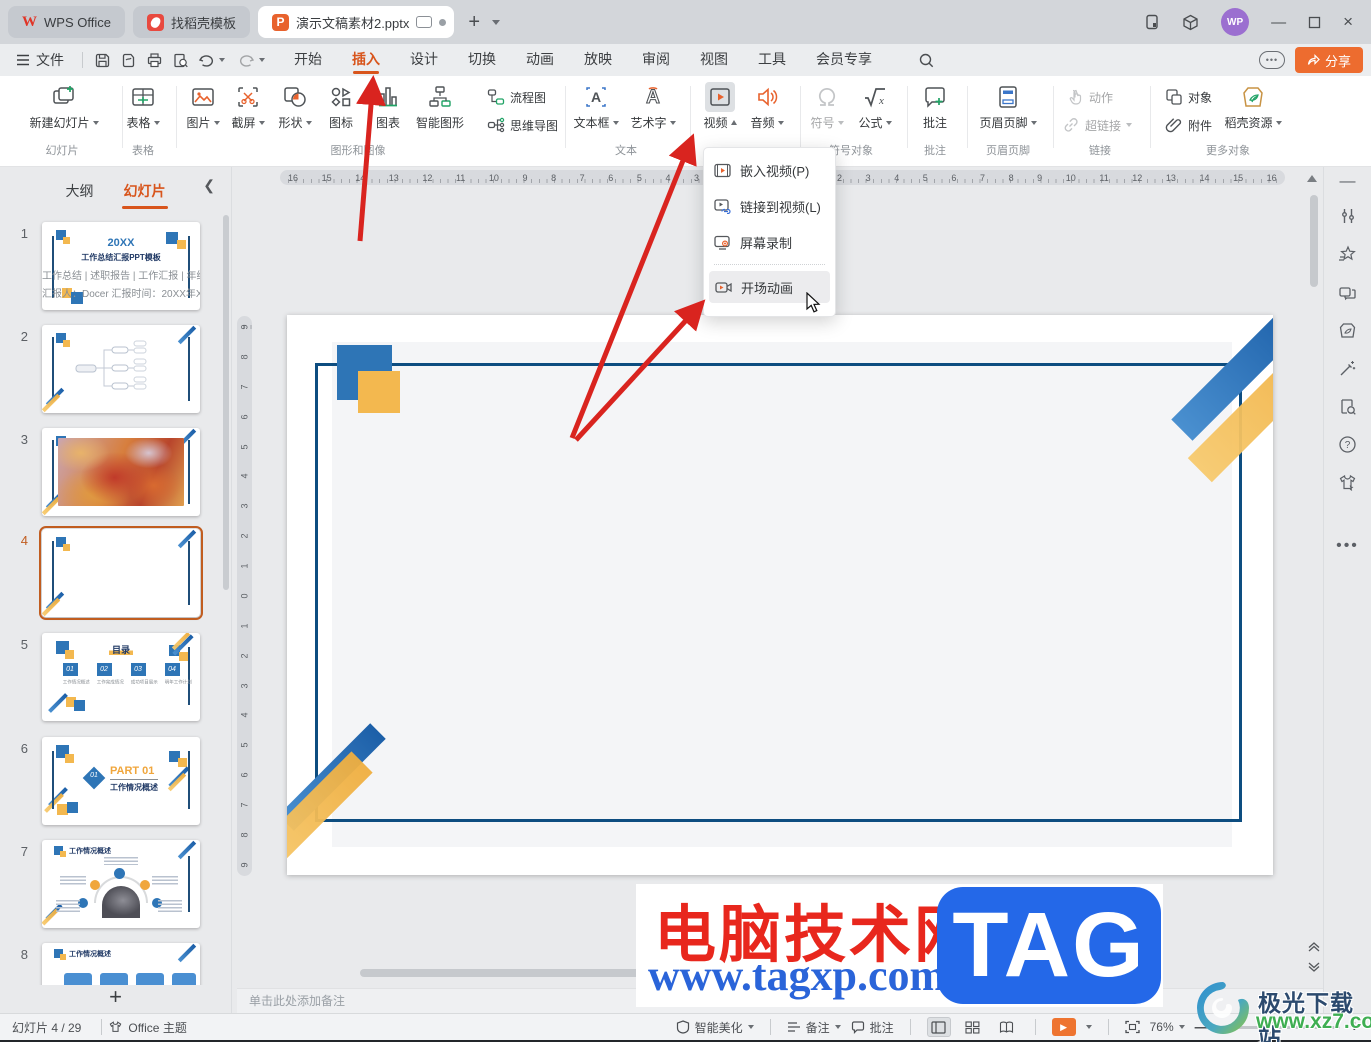 The image size is (1371, 1042). Describe the element at coordinates (1314, 241) in the screenshot. I see `vertical-scrollbar` at that location.